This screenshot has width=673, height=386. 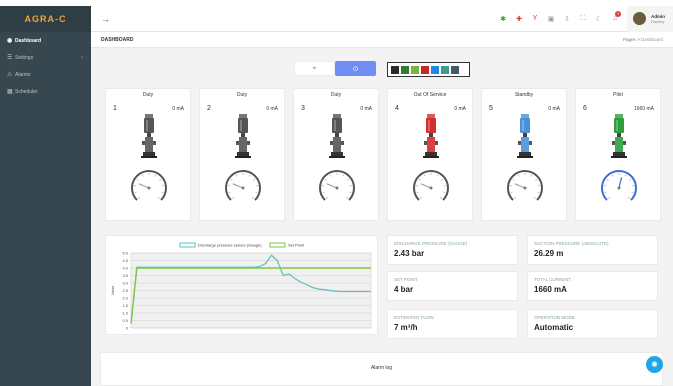 I want to click on pump-number: 6, so click(x=585, y=108).